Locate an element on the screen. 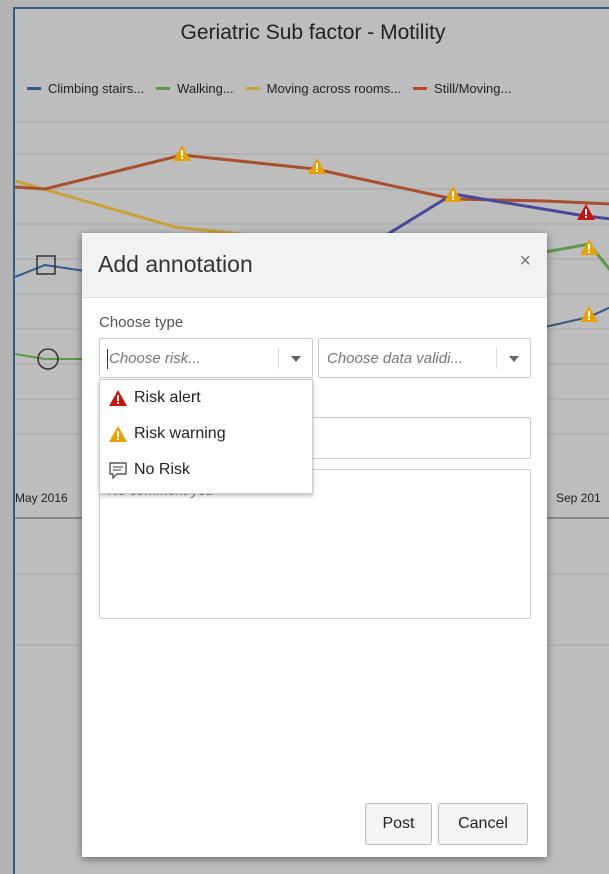 The height and width of the screenshot is (874, 609). series-line-walking-left is located at coordinates (50, 356).